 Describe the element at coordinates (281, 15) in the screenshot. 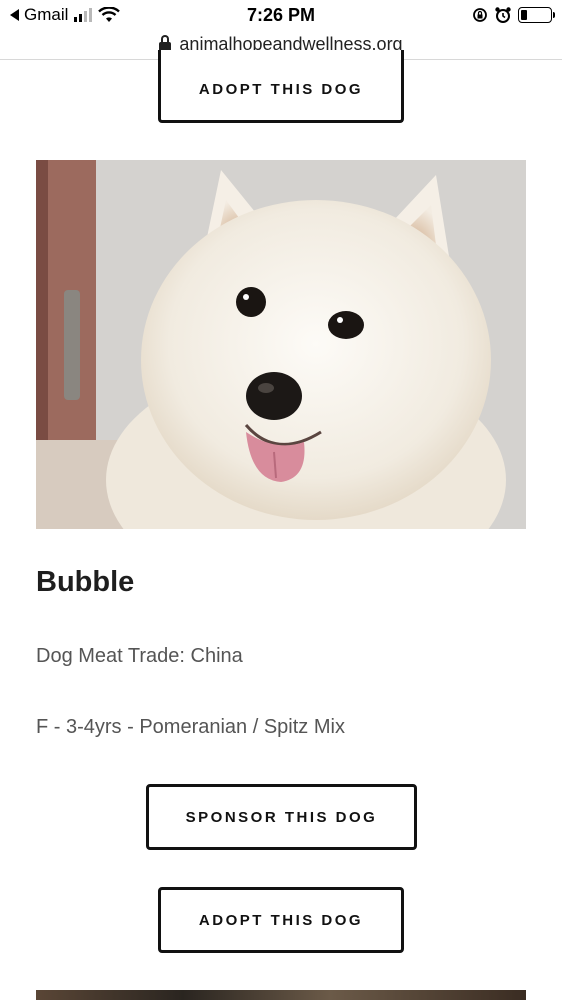

I see `status-bar: Gmail 7:26 PM` at that location.